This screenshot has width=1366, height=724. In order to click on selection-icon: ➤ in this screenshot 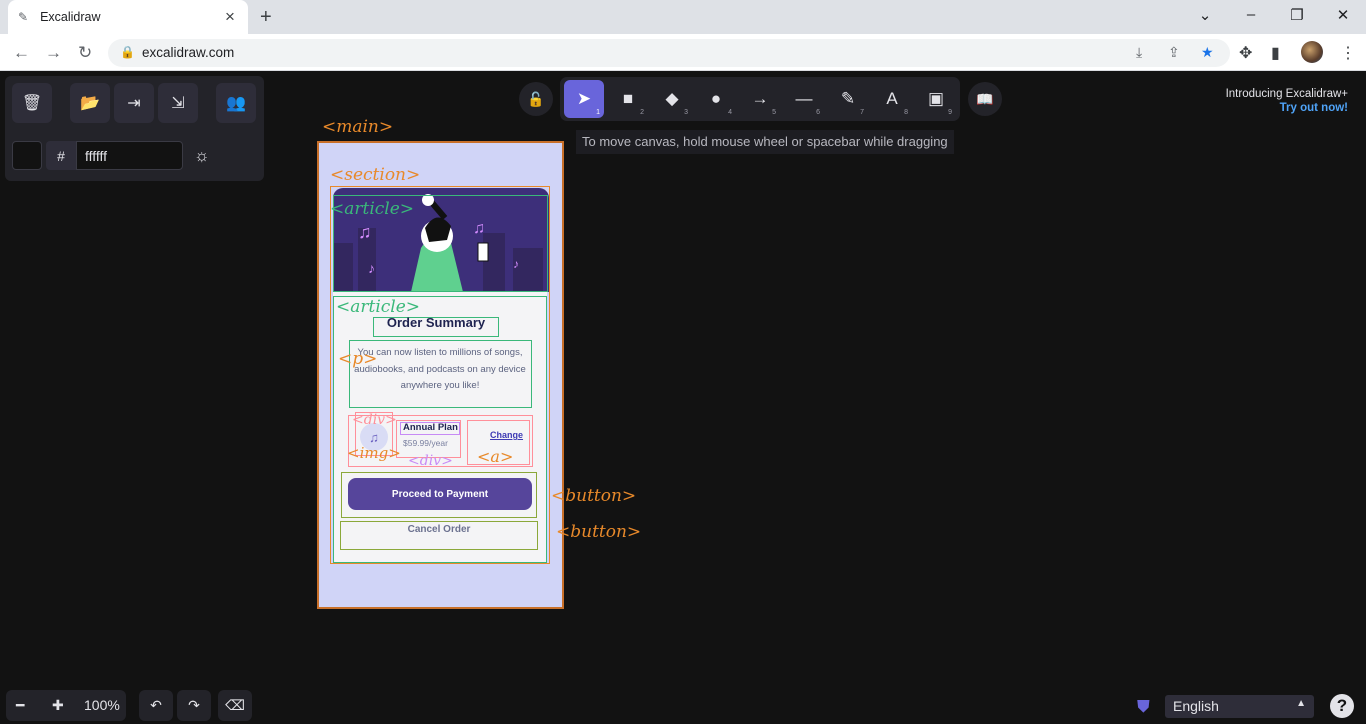, I will do `click(584, 98)`.